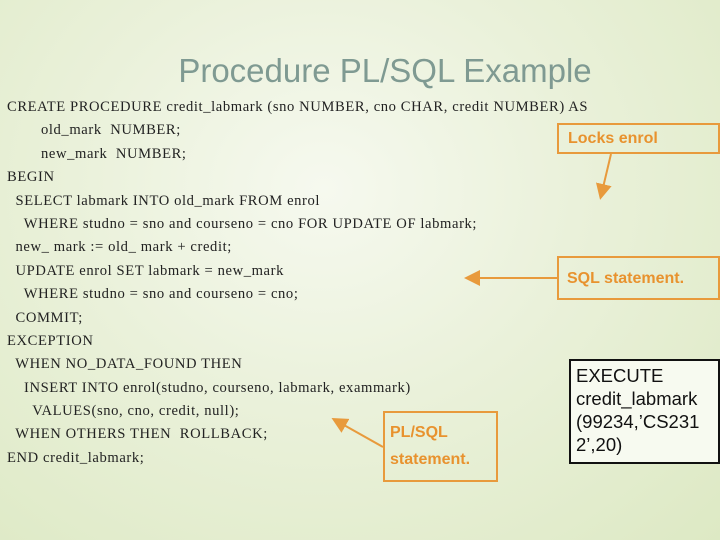  Describe the element at coordinates (620, 375) in the screenshot. I see `execute-line: EXECUTE` at that location.